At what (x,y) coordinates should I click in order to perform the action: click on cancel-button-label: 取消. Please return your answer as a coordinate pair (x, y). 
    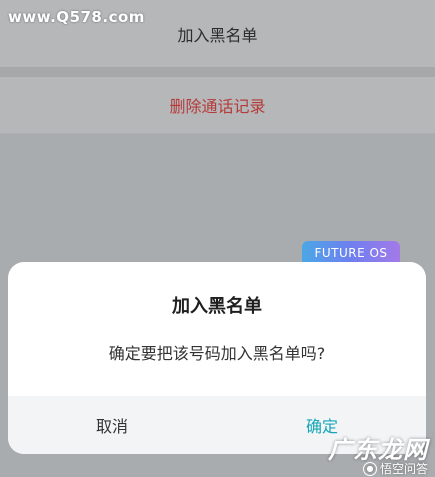
    Looking at the image, I should click on (112, 426).